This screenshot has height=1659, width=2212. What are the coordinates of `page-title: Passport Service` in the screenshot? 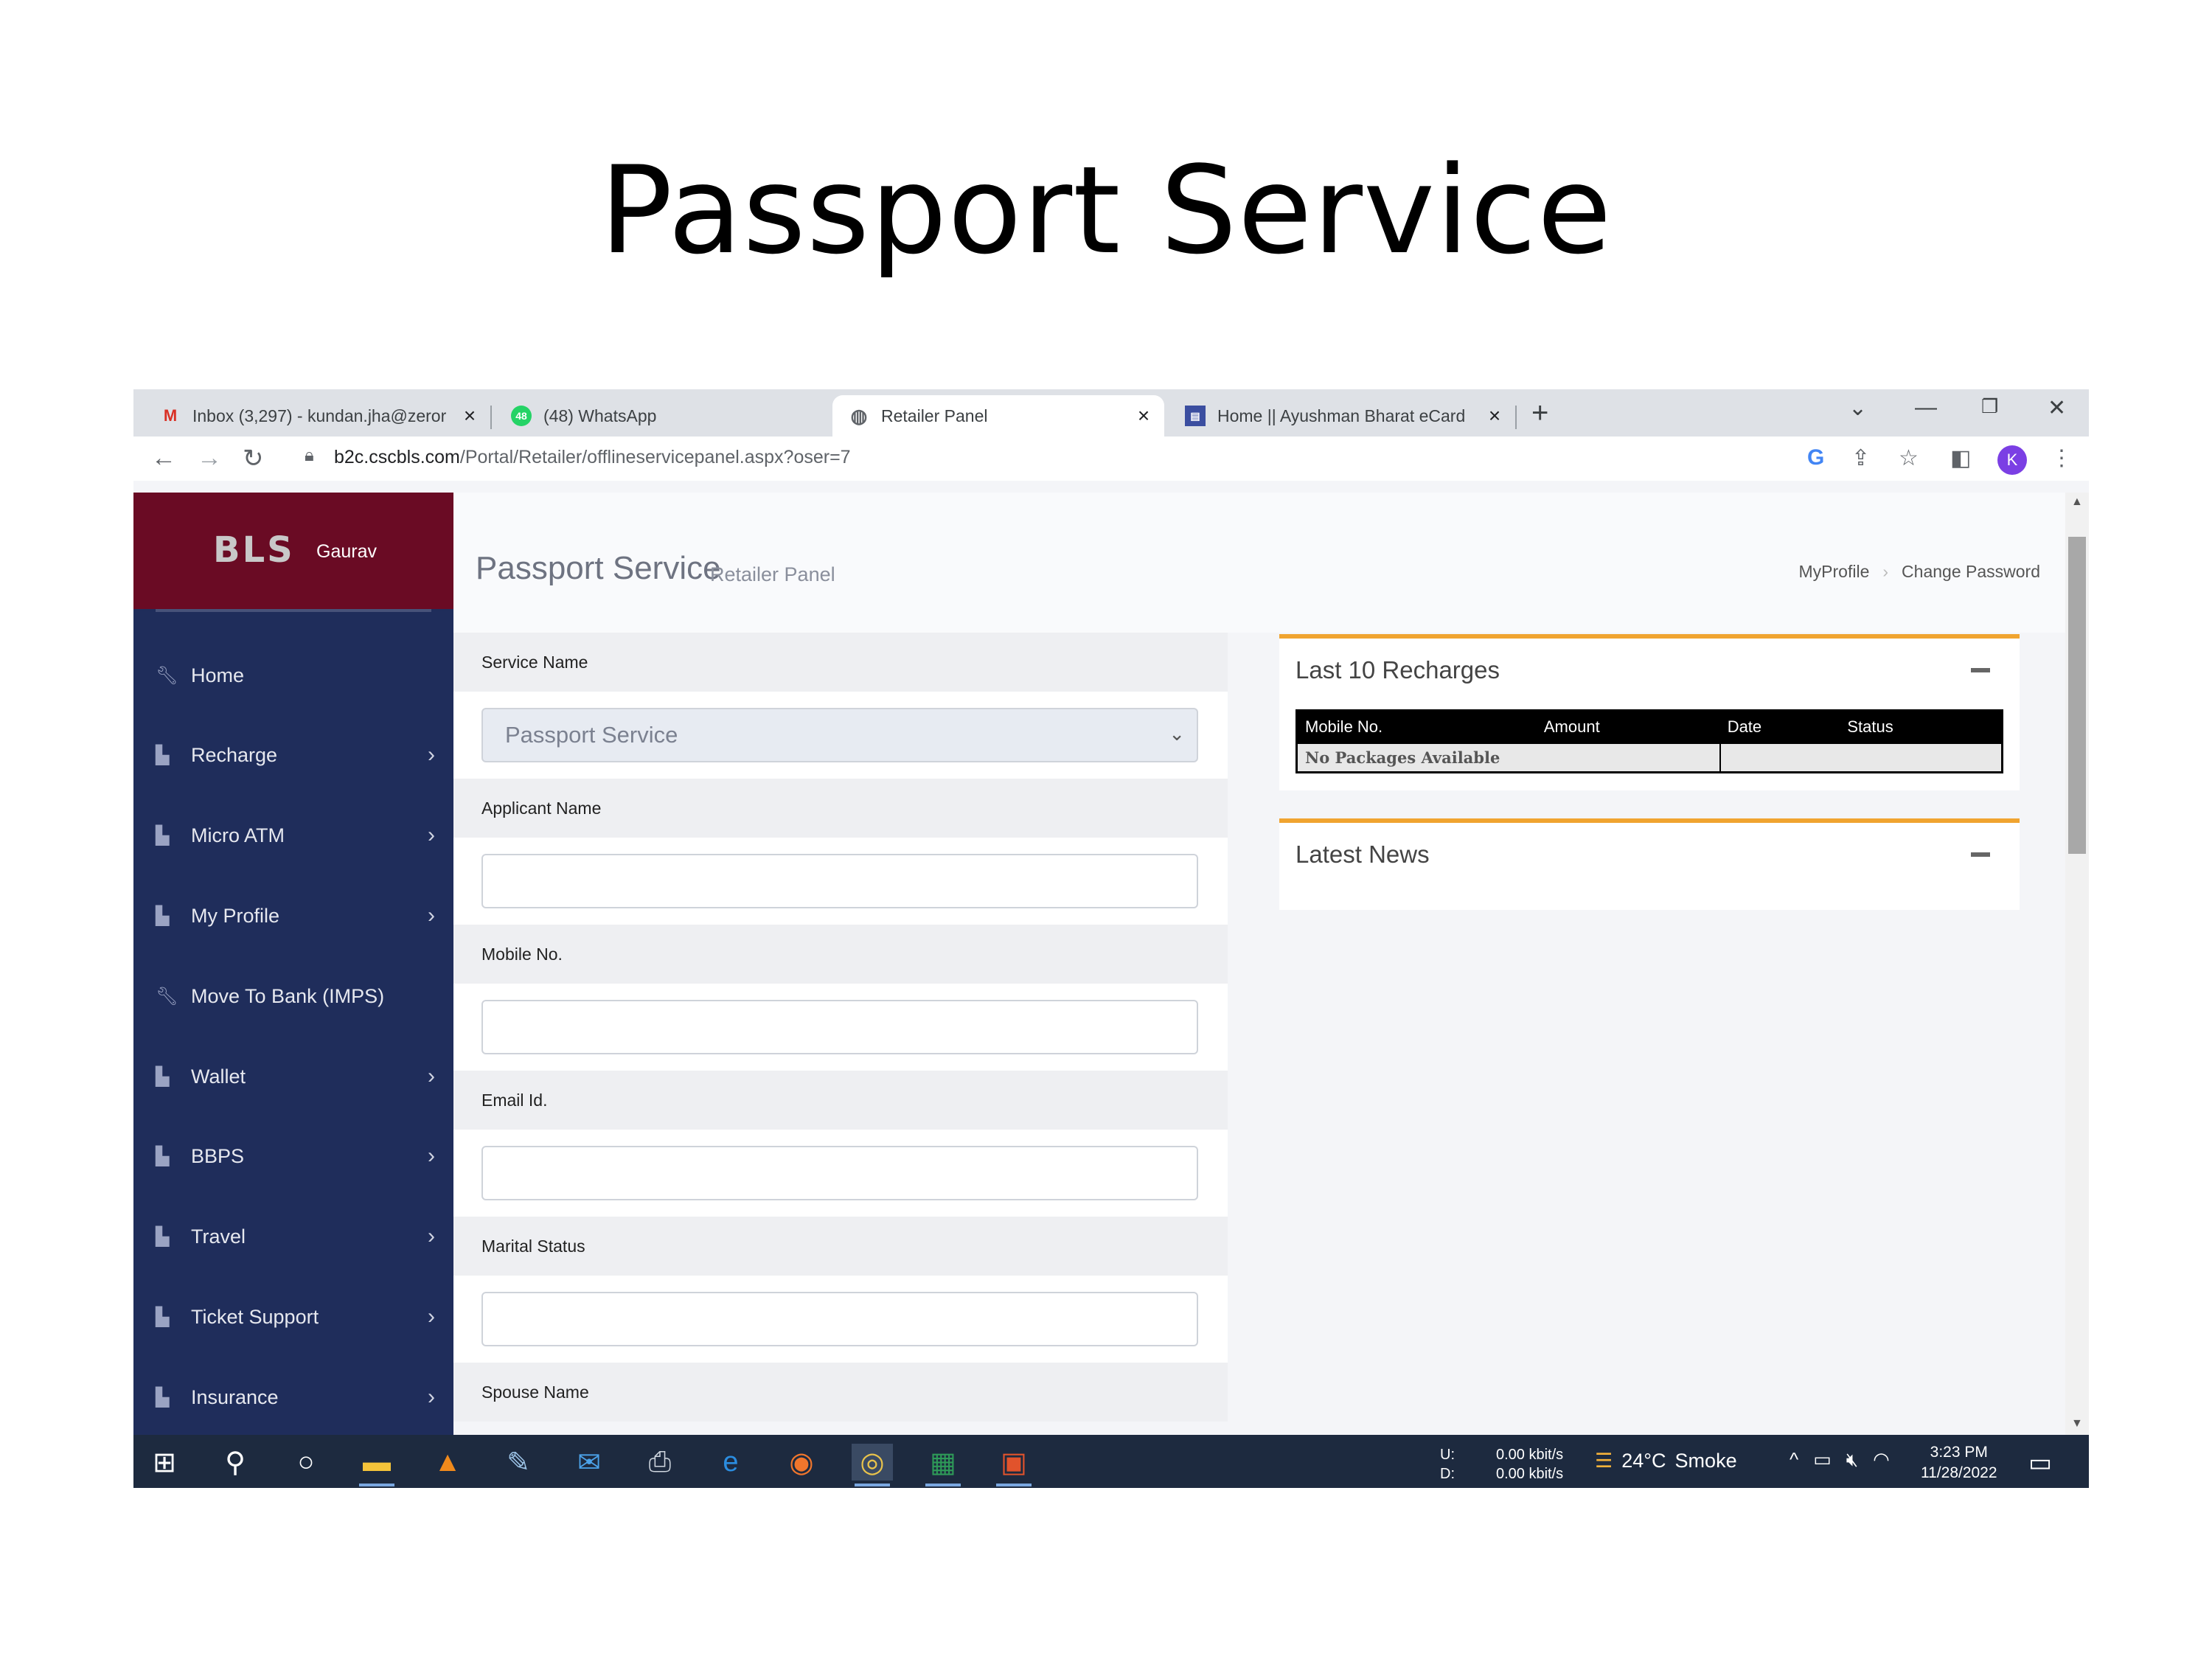 It's located at (598, 568).